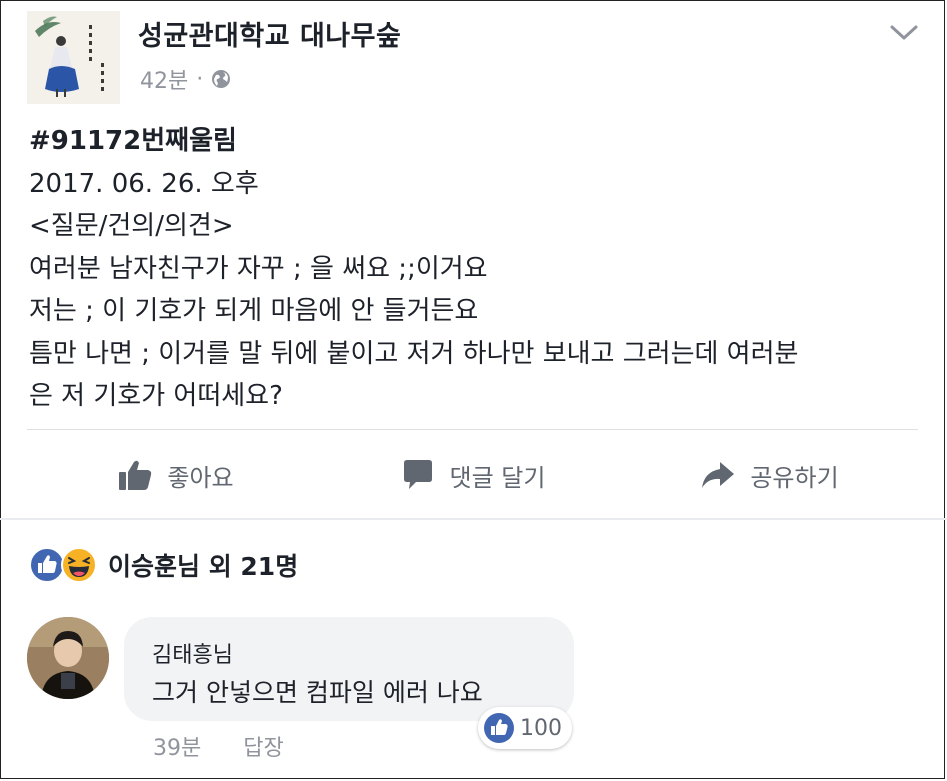 The image size is (947, 781). What do you see at coordinates (144, 183) in the screenshot?
I see `post-line: 2017. 06. 26. 오후` at bounding box center [144, 183].